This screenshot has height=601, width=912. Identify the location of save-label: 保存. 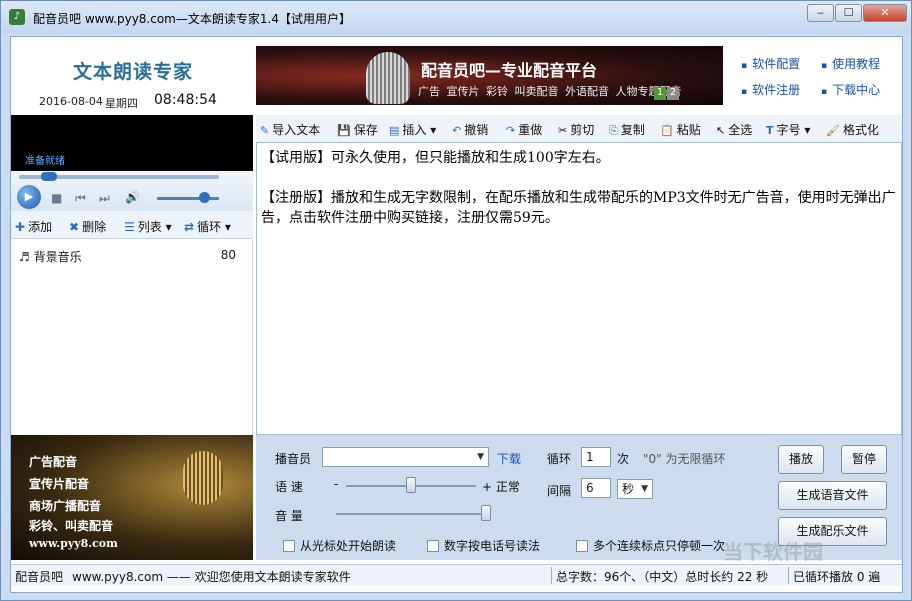
(365, 130).